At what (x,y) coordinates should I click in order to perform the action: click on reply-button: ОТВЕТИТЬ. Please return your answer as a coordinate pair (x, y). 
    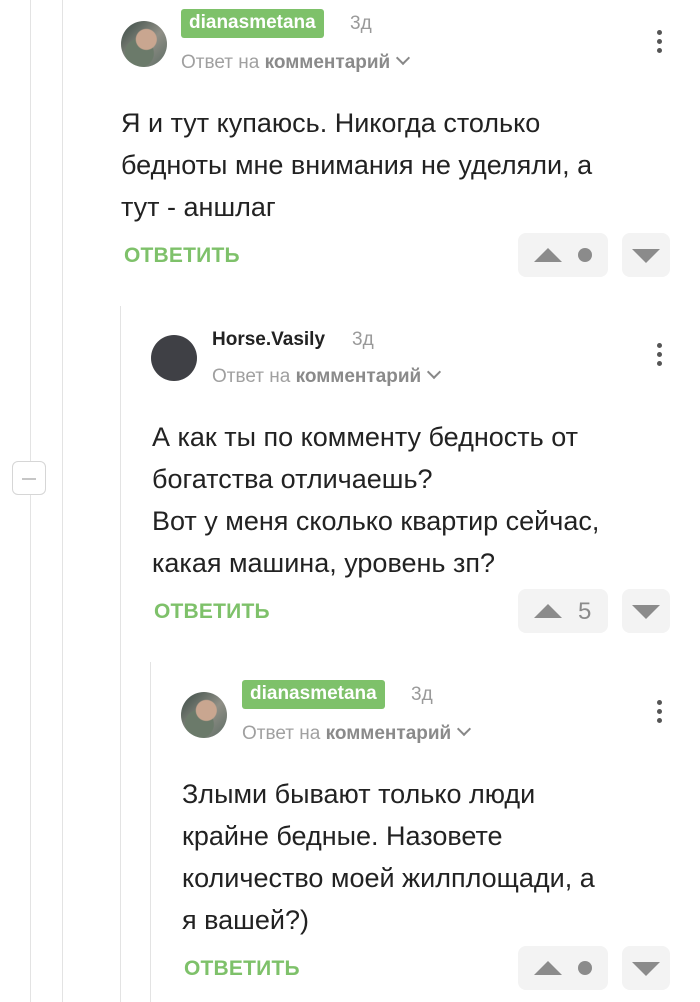
    Looking at the image, I should click on (242, 969).